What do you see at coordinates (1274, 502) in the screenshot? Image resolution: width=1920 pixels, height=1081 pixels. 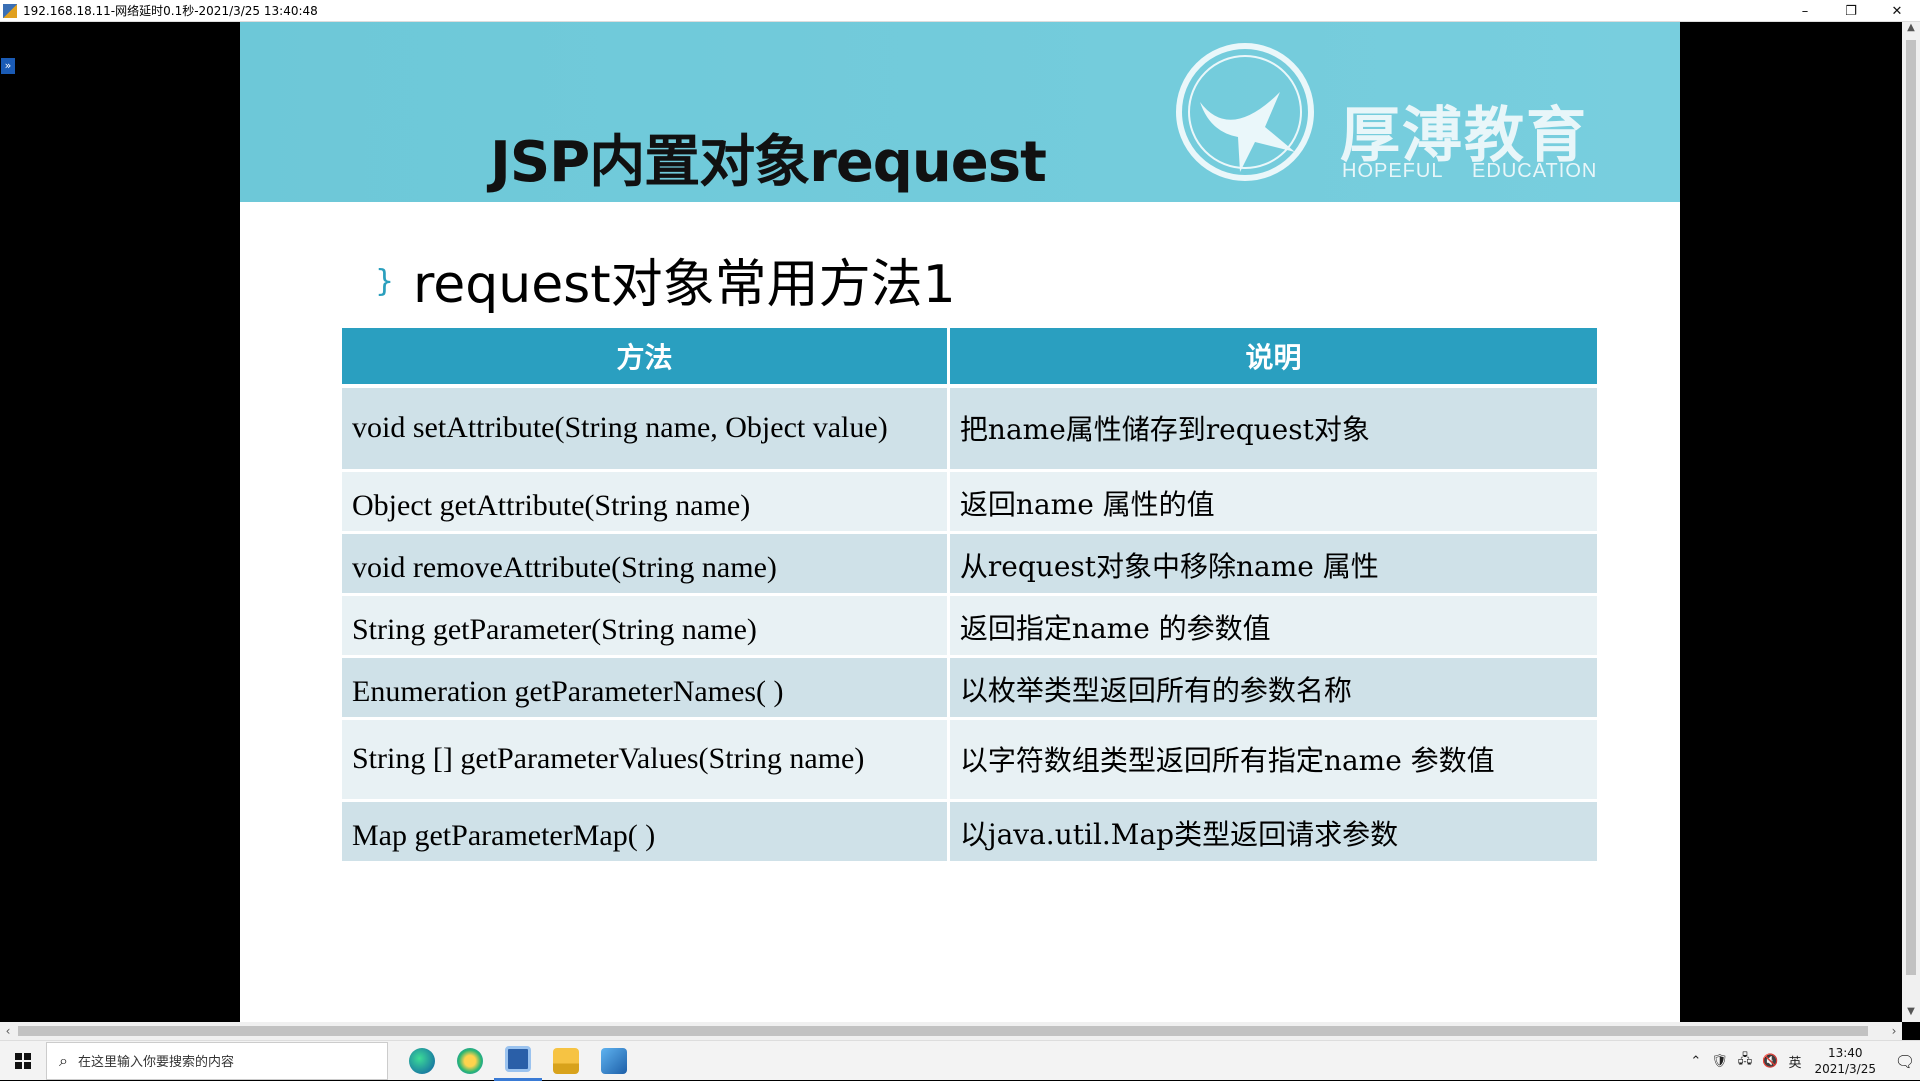 I see `description-cell: 返回name 属性的值` at bounding box center [1274, 502].